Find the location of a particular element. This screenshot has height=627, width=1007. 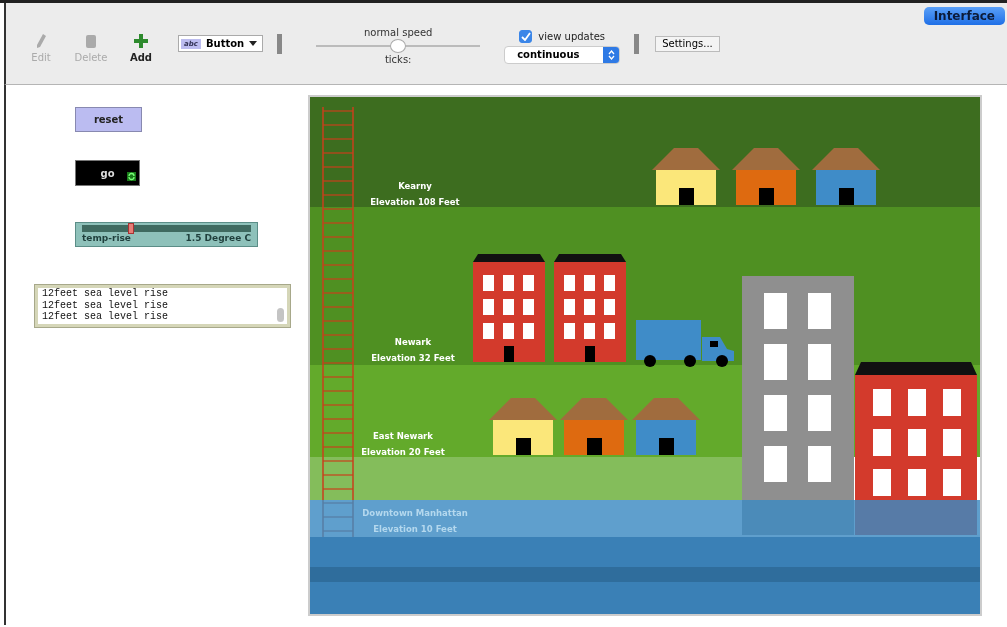

speed-label: normal speed is located at coordinates (398, 32).